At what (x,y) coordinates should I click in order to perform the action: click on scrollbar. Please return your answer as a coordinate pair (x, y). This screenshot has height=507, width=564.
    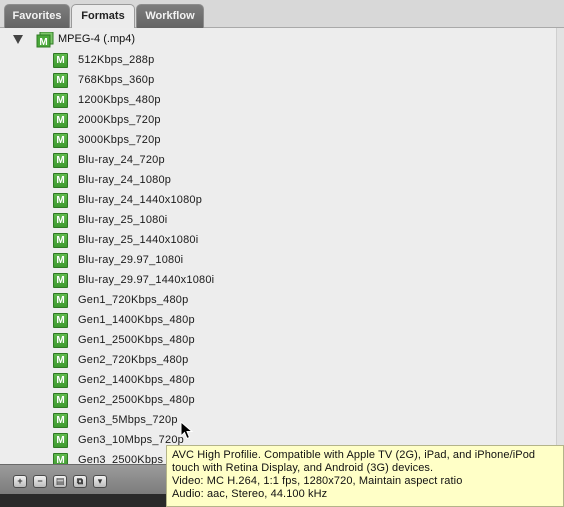
    Looking at the image, I should click on (560, 246).